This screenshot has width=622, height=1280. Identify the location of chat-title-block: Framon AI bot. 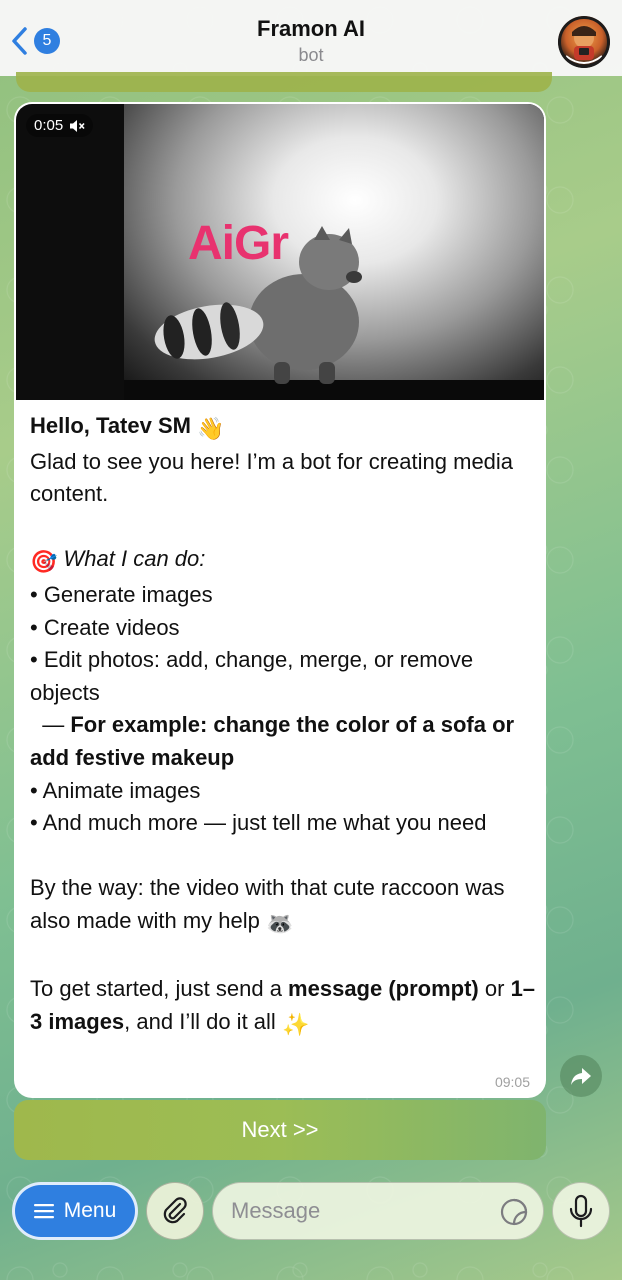
(311, 41).